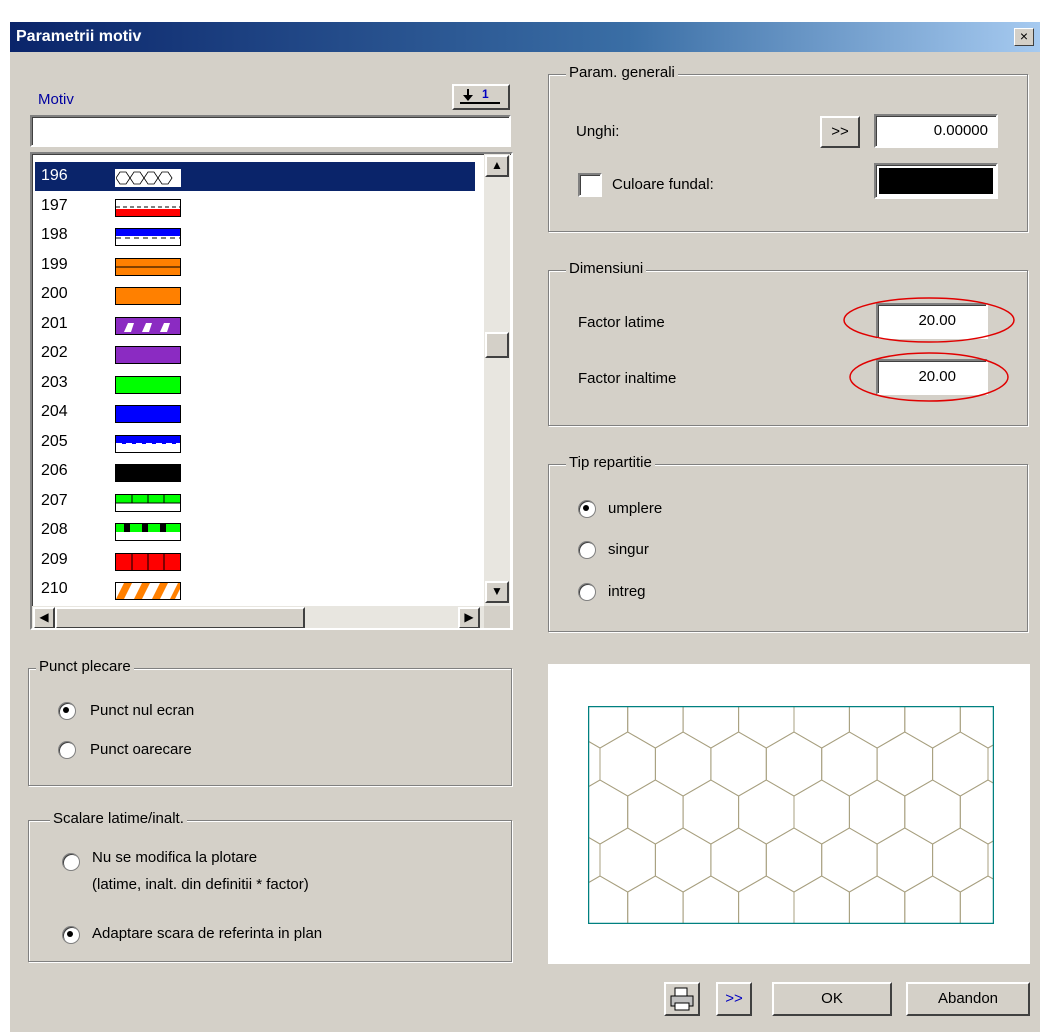  I want to click on list-item-number: 206, so click(54, 470).